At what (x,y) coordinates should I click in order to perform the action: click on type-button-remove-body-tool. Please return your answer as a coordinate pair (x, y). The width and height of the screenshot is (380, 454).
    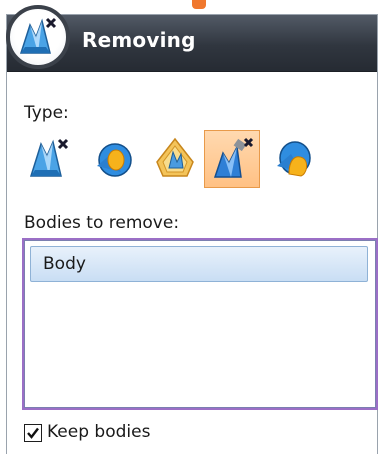
    Looking at the image, I should click on (232, 159).